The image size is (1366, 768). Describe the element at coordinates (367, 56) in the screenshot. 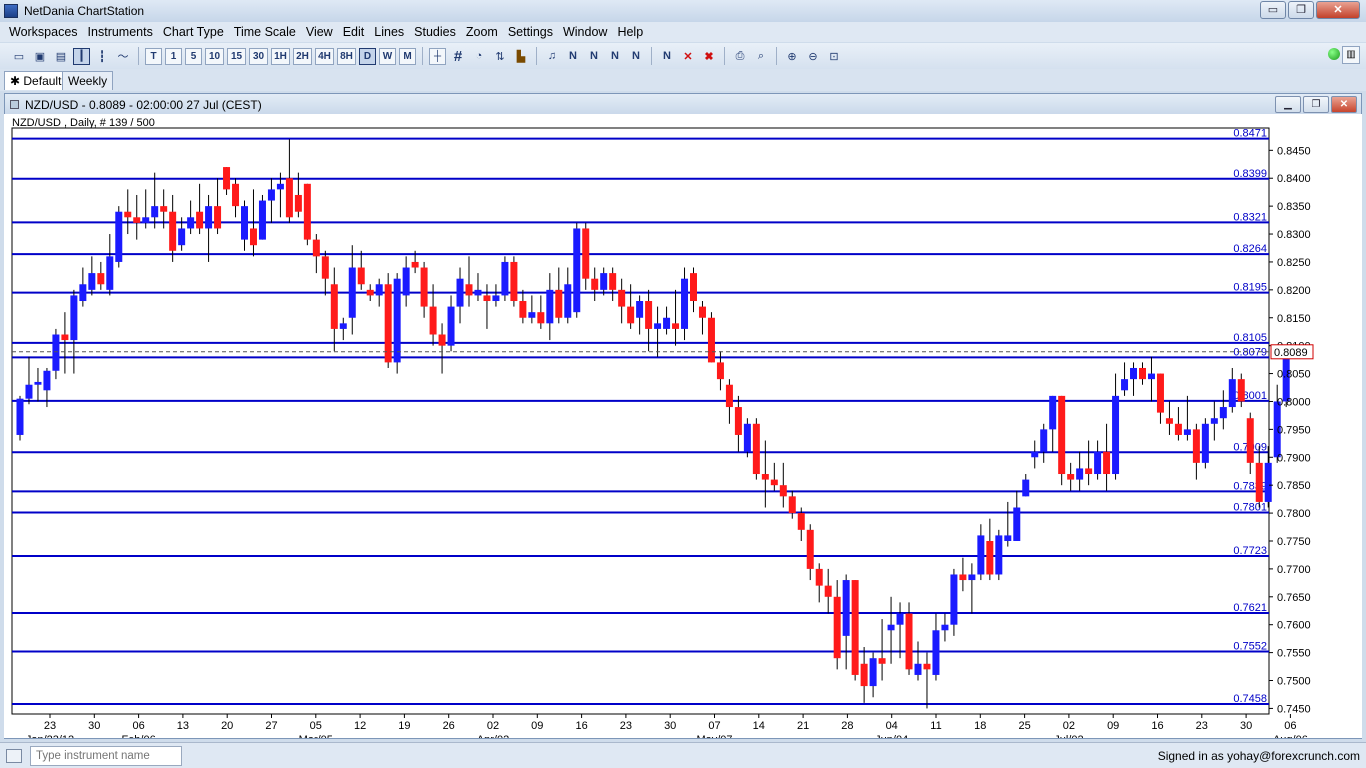

I see `timeframe-d: D` at that location.